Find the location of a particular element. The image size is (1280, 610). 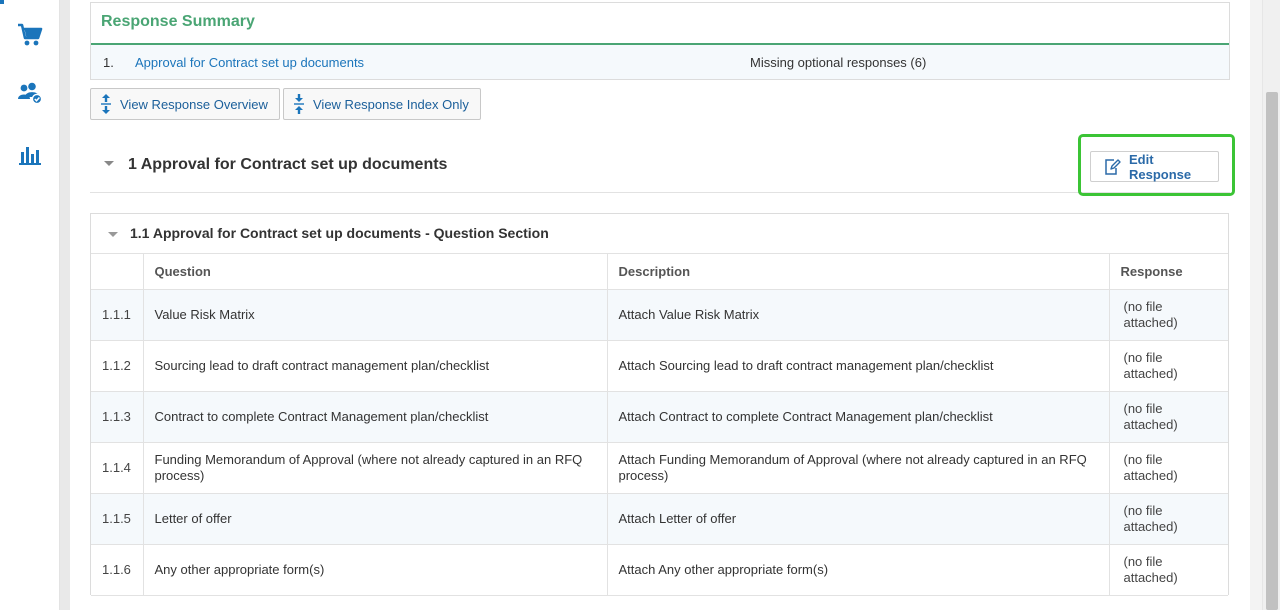

row-number: 1.1.5 is located at coordinates (117, 519).